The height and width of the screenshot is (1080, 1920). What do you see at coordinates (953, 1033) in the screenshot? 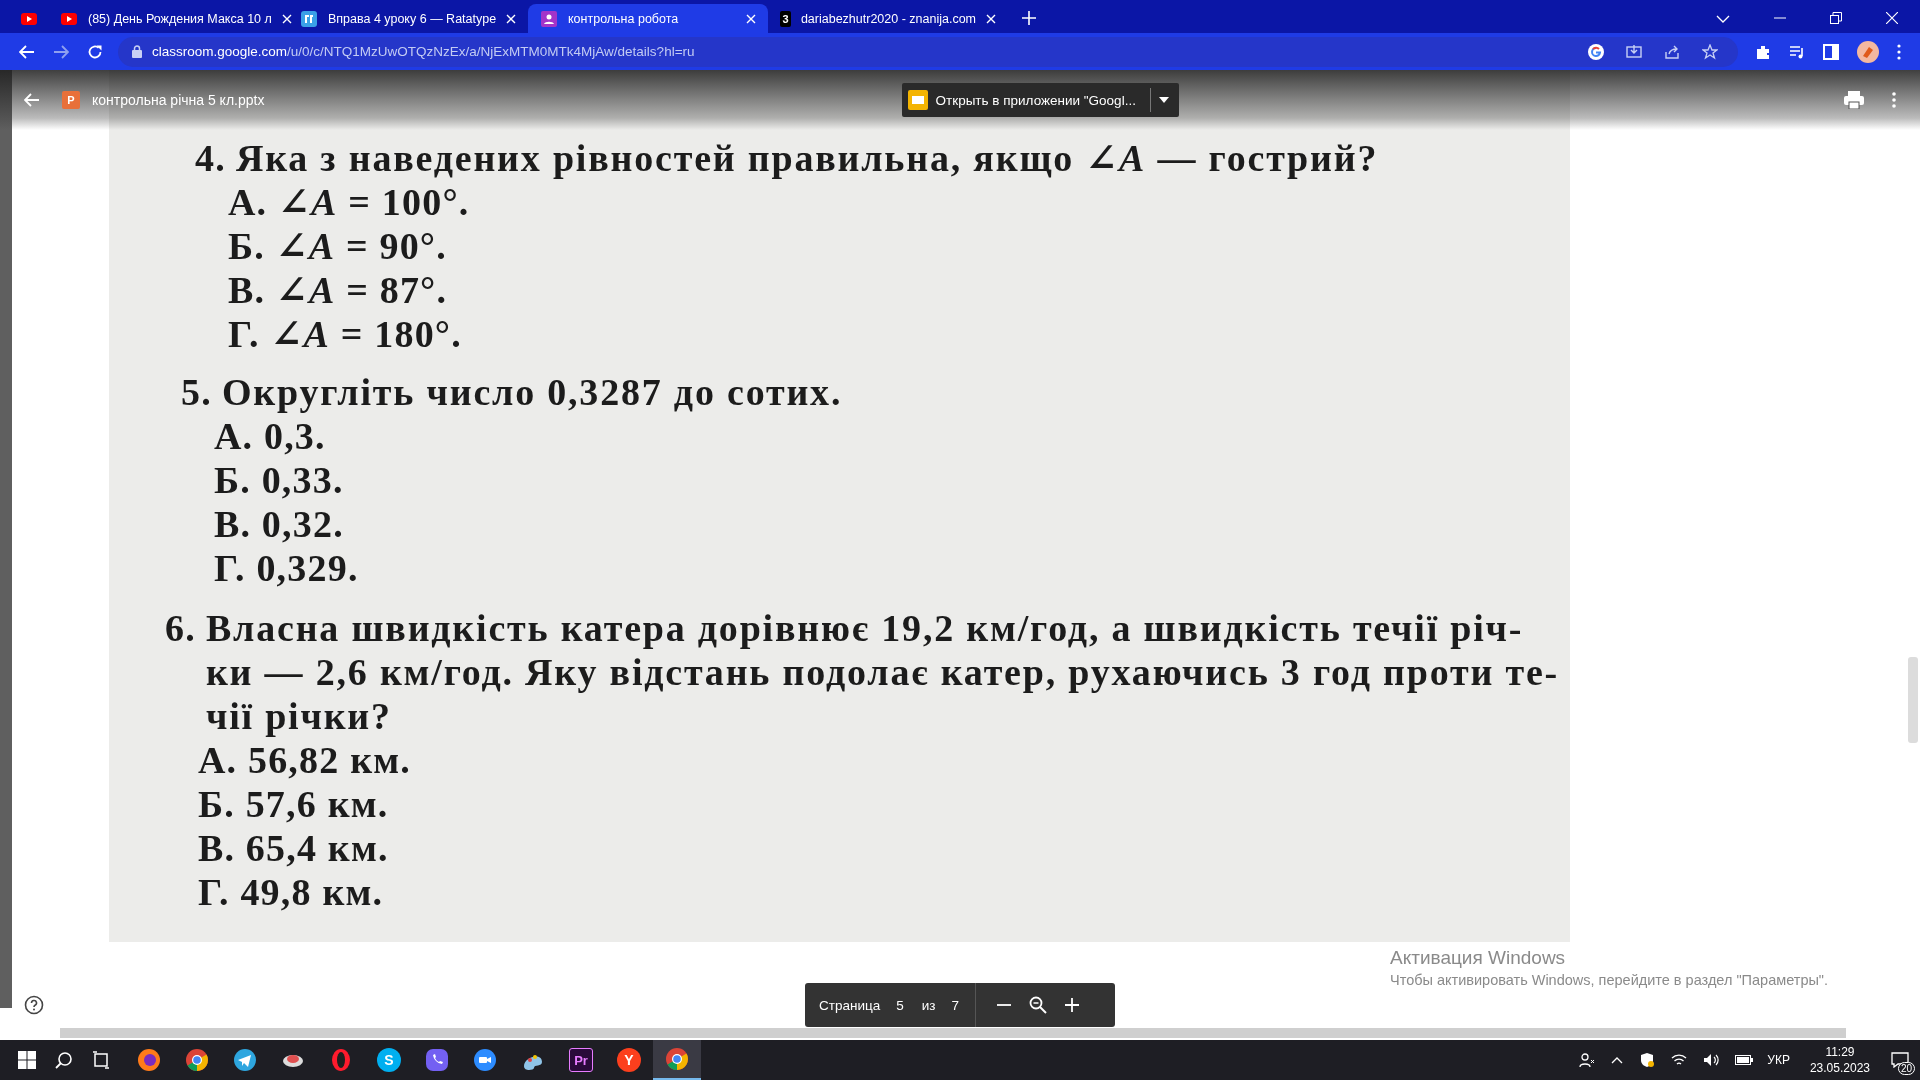
I see `horizontal-scrollbar` at bounding box center [953, 1033].